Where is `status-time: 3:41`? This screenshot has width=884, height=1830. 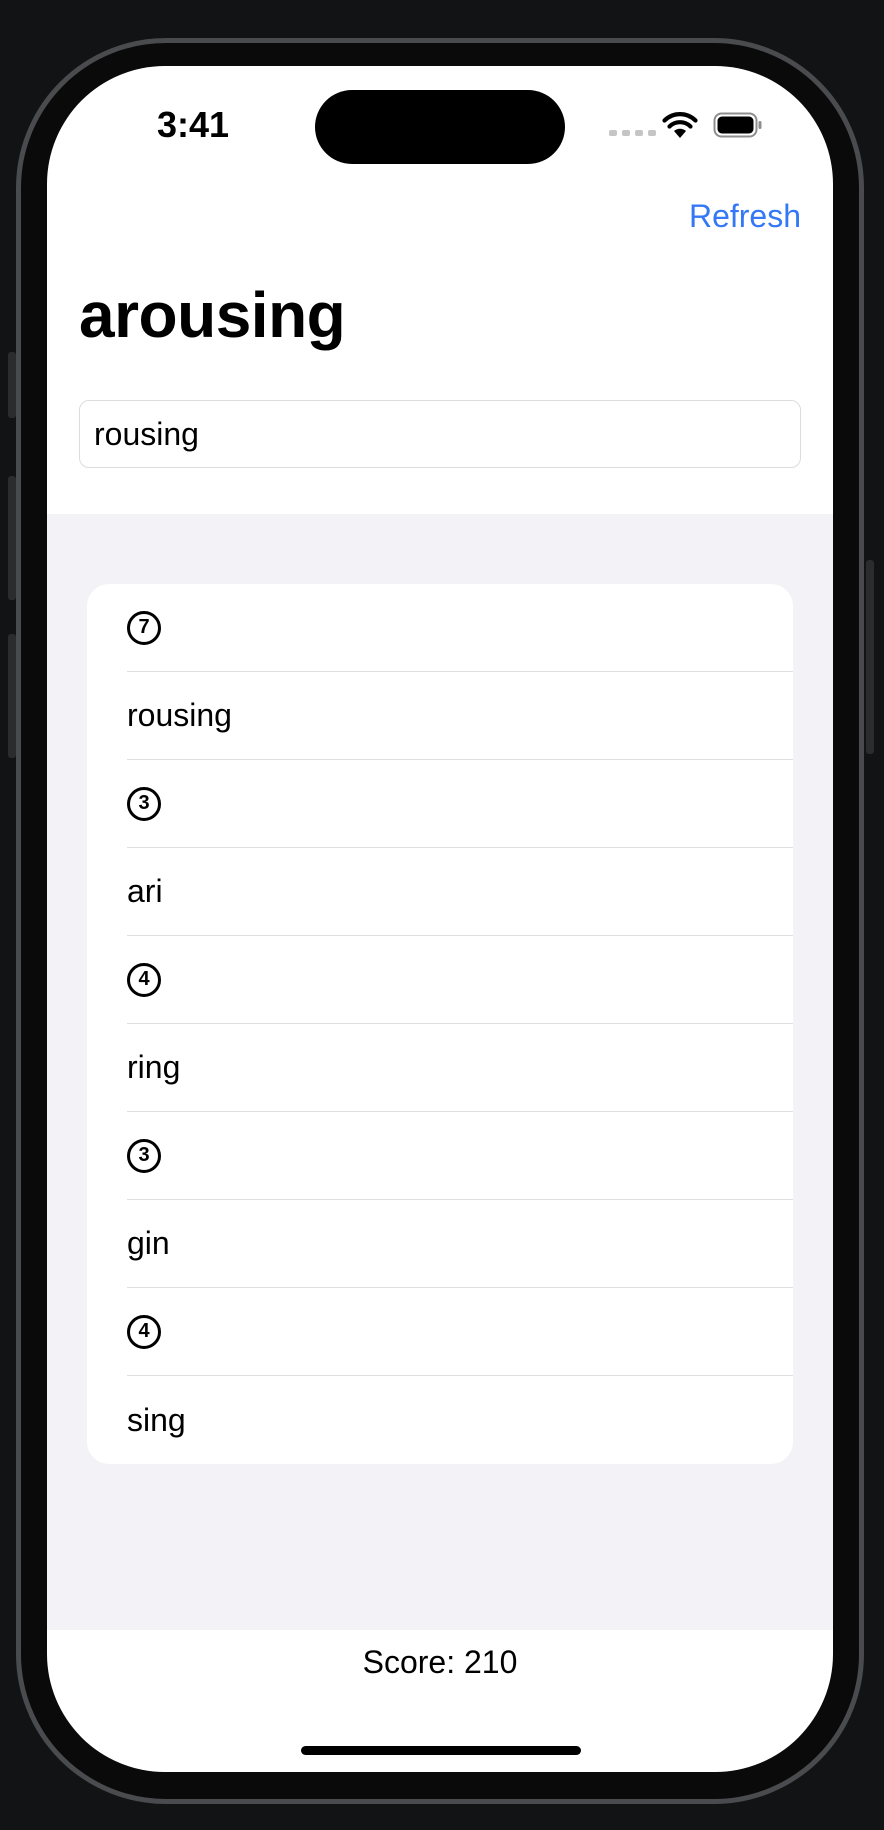
status-time: 3:41 is located at coordinates (193, 124).